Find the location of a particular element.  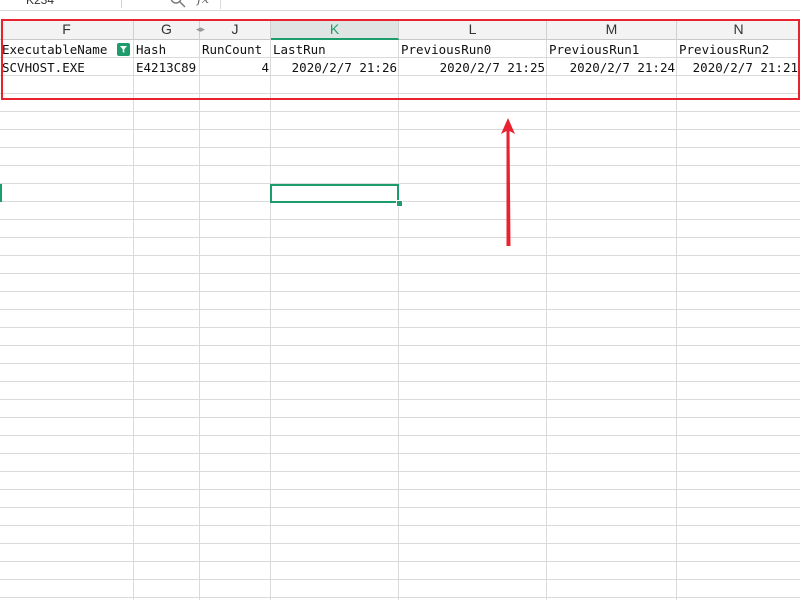

annotation-arrow-icon is located at coordinates (508, 182).